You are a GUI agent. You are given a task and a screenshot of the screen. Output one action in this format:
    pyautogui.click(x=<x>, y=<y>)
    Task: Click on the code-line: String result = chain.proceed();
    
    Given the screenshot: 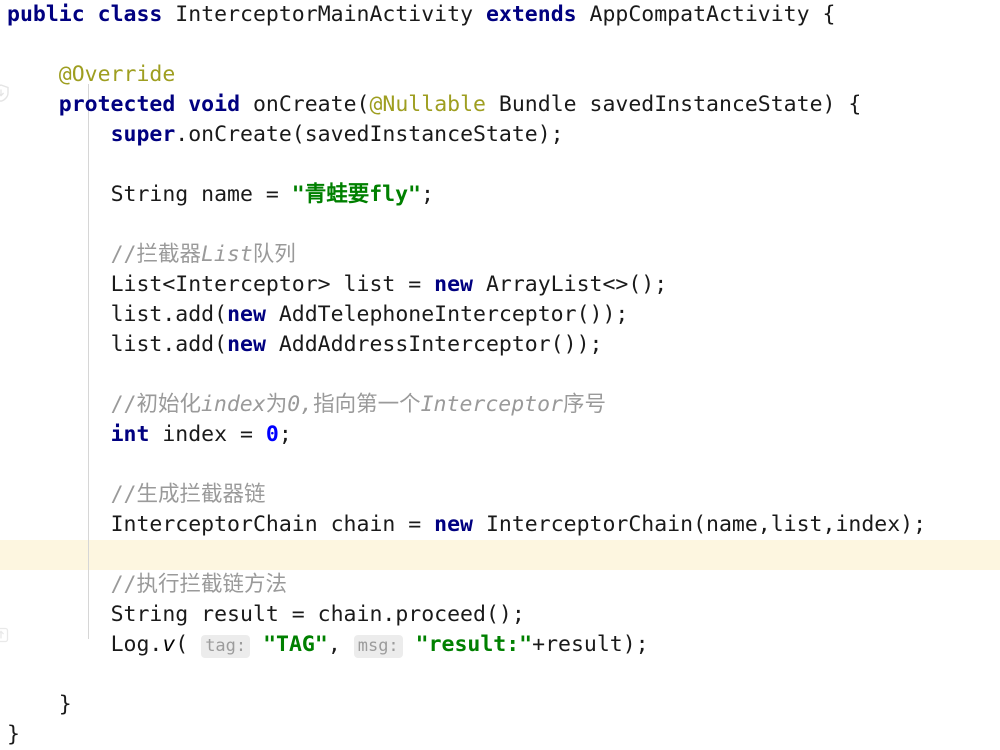 What is the action you would take?
    pyautogui.click(x=500, y=615)
    